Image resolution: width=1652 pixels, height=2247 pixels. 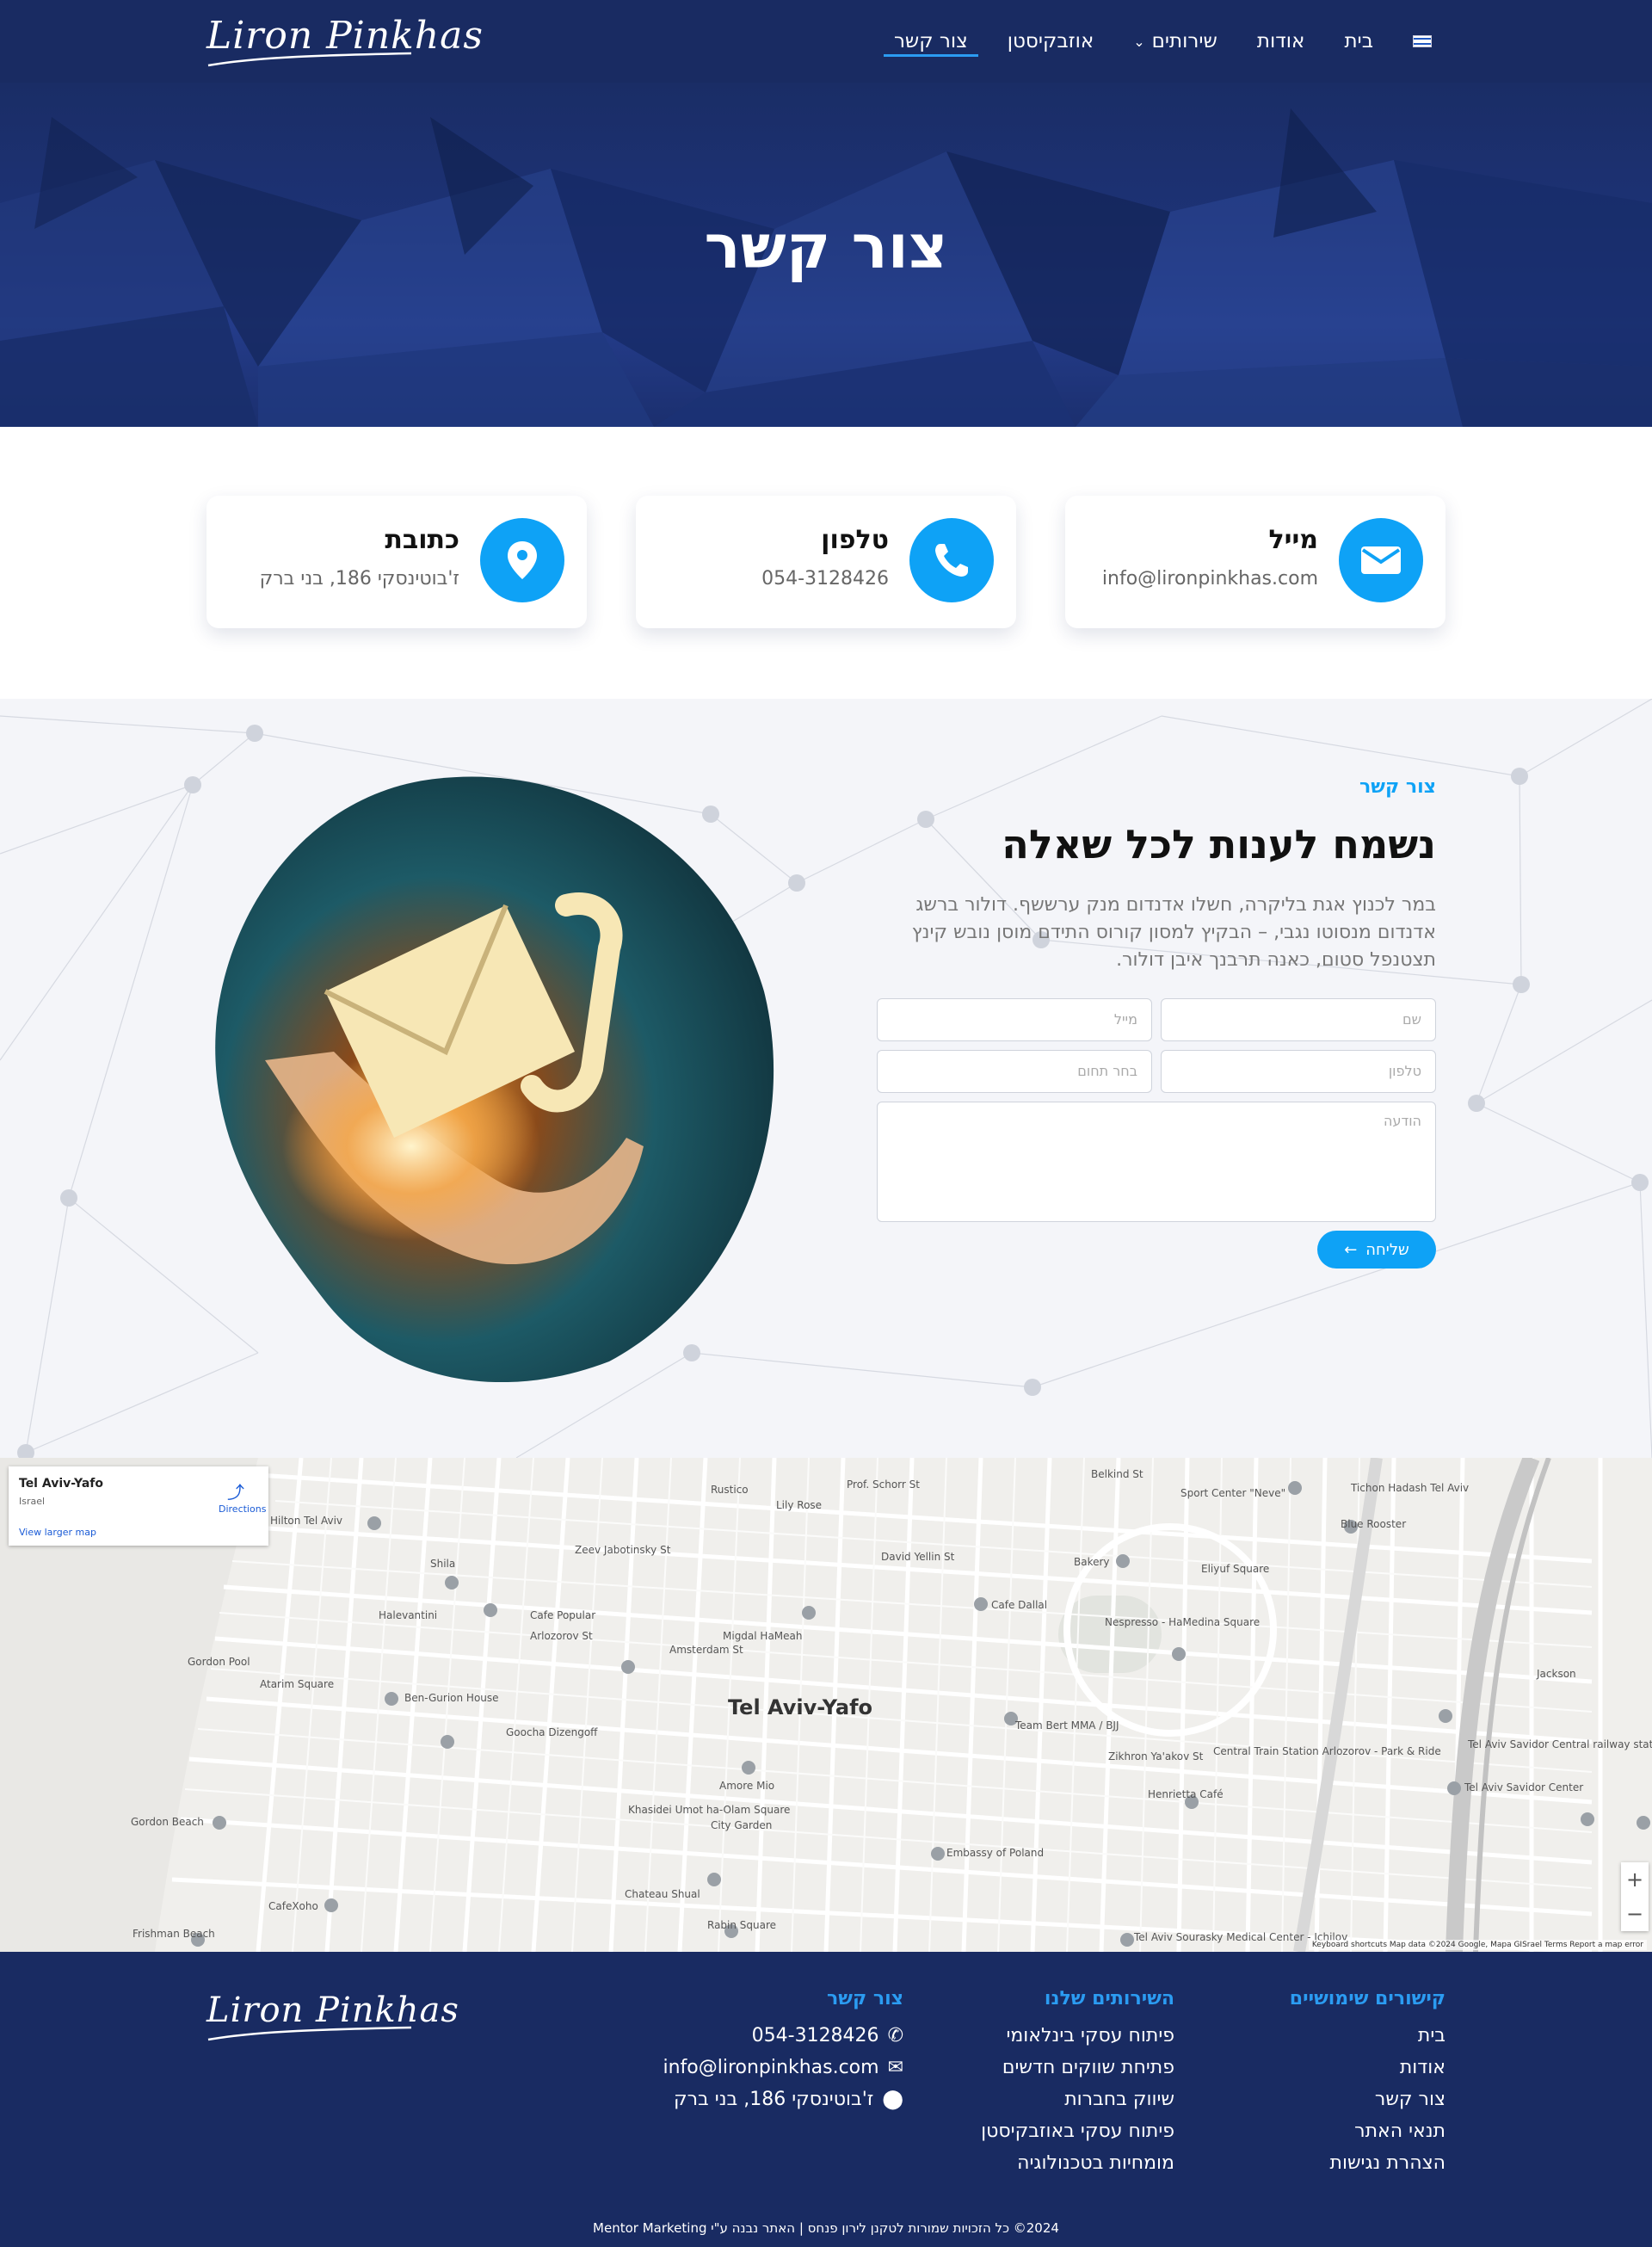 I want to click on footer-phone-text: 054-3128426, so click(x=815, y=2036).